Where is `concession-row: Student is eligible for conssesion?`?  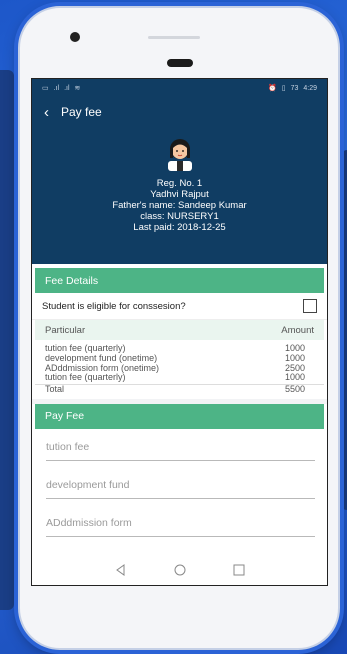
concession-row: Student is eligible for conssesion? is located at coordinates (179, 306).